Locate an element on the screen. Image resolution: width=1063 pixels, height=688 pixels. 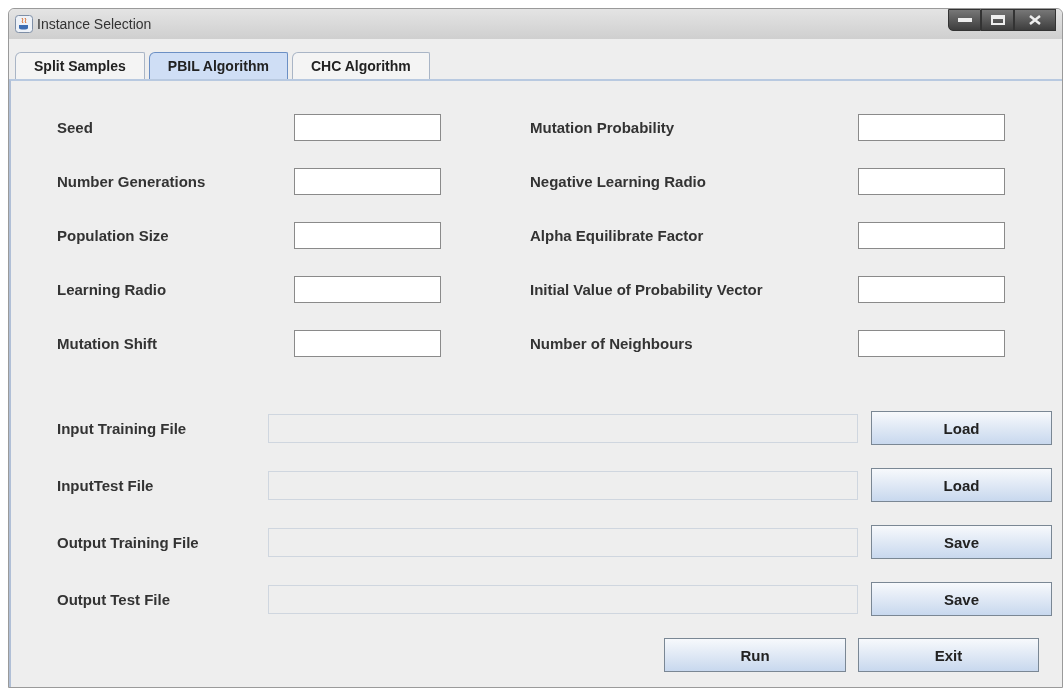
close-button is located at coordinates (1035, 20).